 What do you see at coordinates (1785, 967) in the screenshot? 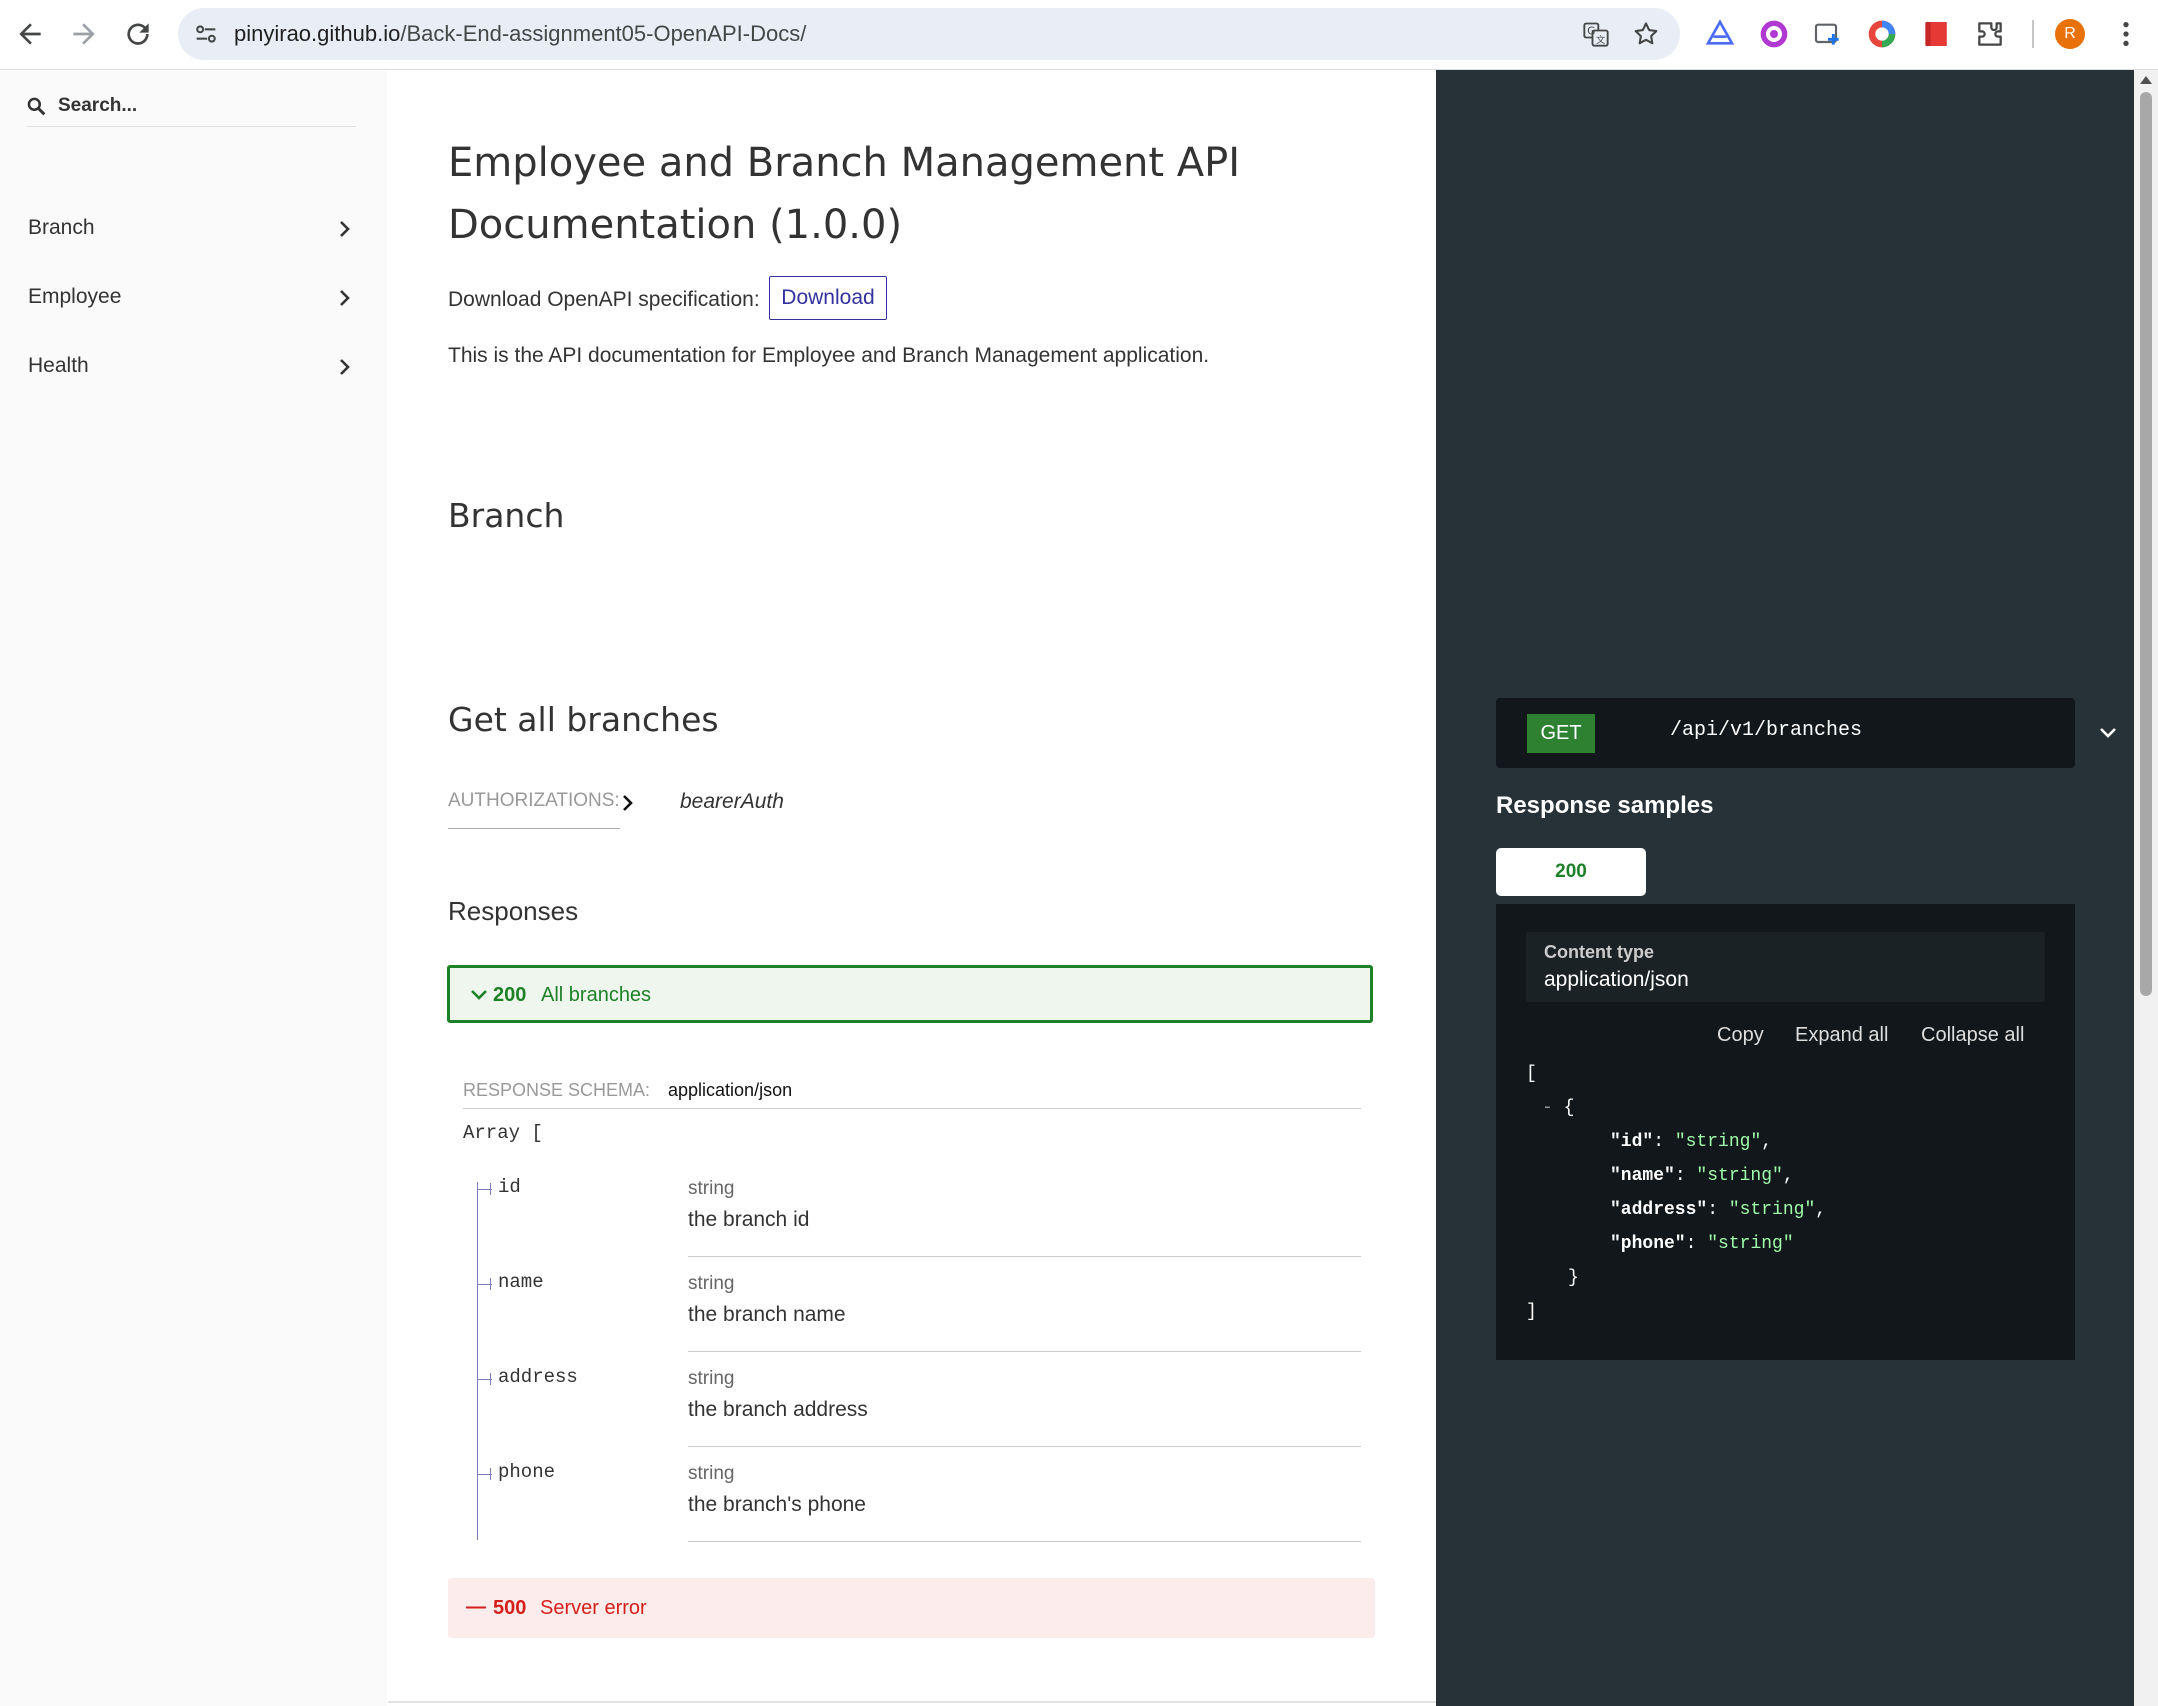
I see `content-type-selector: Content type application/json` at bounding box center [1785, 967].